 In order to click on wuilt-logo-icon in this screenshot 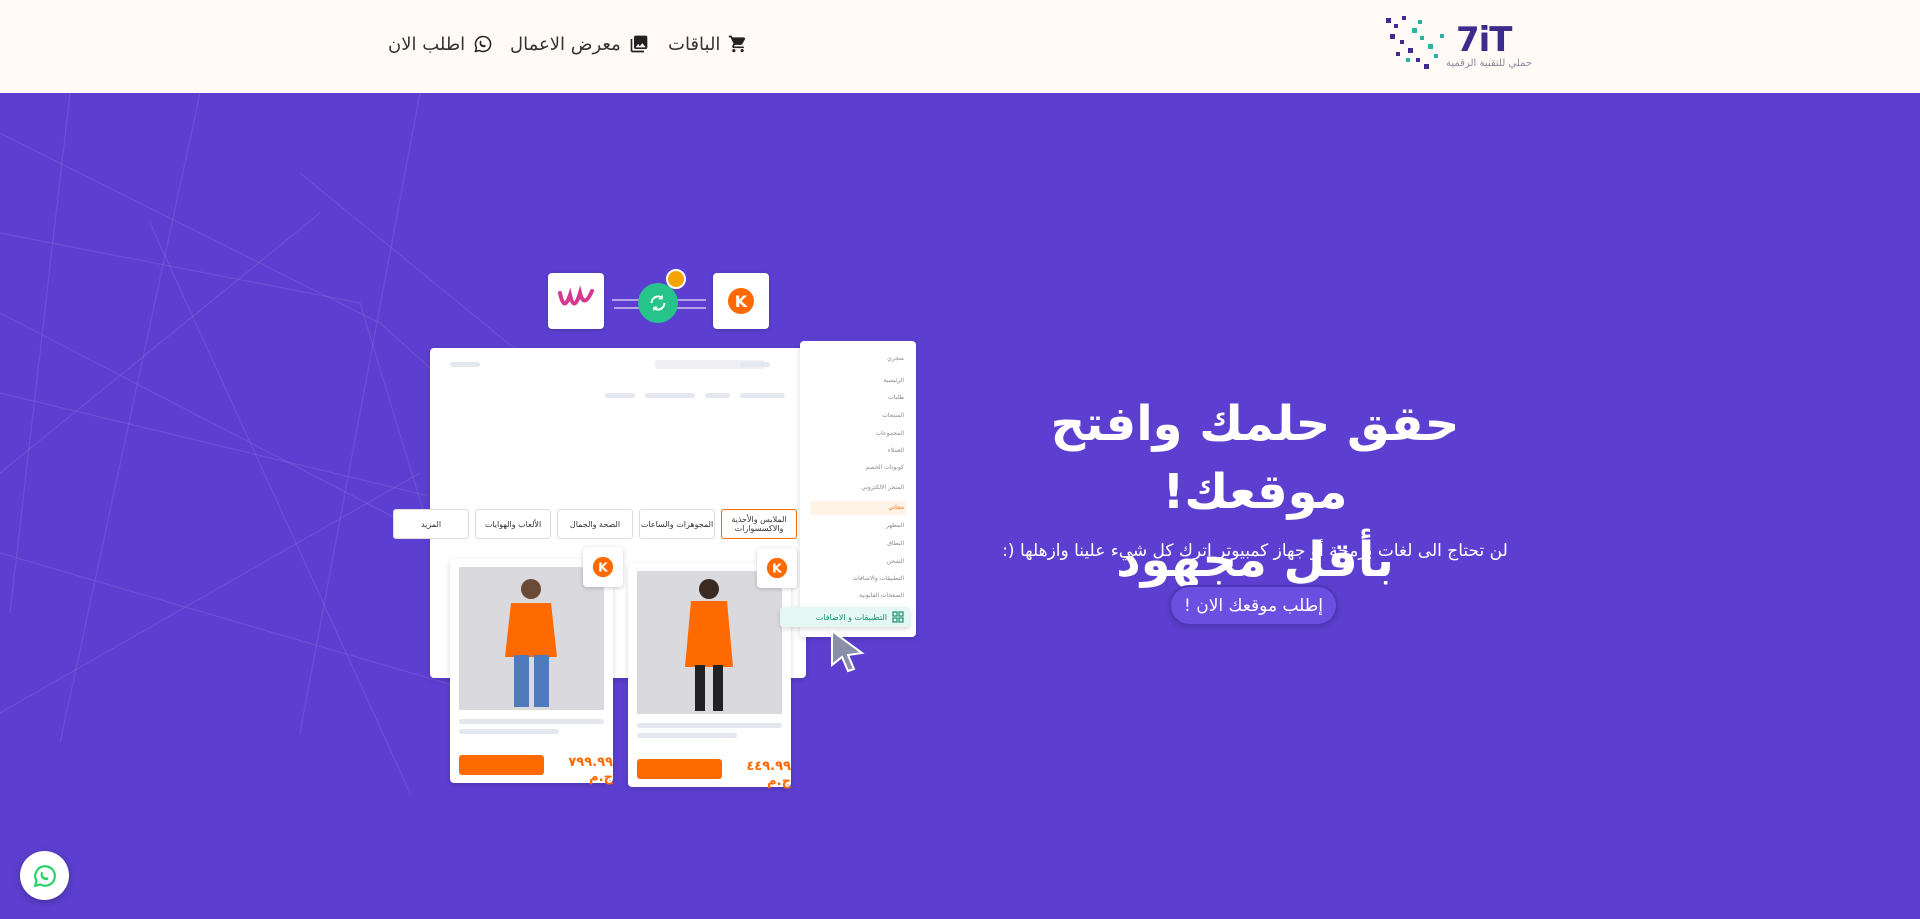, I will do `click(576, 295)`.